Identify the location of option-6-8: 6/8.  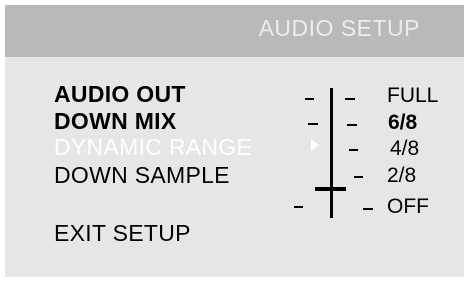
(403, 122).